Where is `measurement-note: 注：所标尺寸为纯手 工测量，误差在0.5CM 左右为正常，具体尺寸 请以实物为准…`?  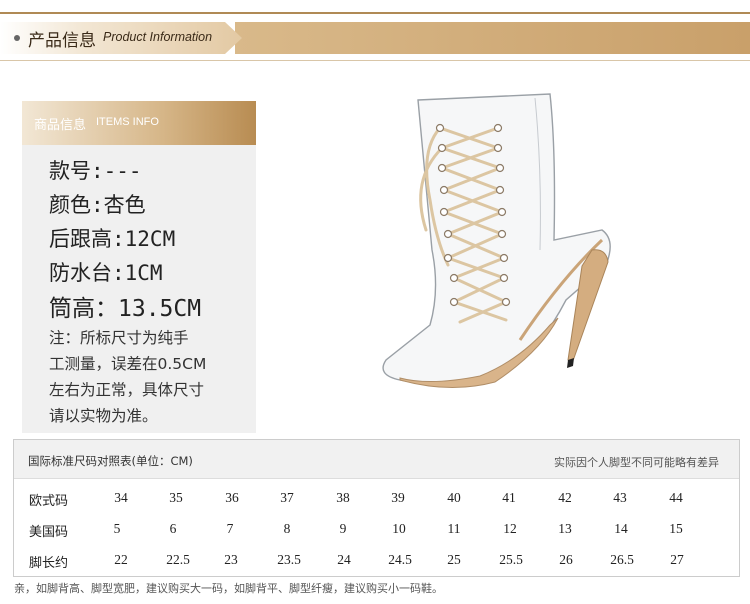 measurement-note: 注：所标尺寸为纯手 工测量，误差在0.5CM 左右为正常，具体尺寸 请以实物为准… is located at coordinates (151, 377).